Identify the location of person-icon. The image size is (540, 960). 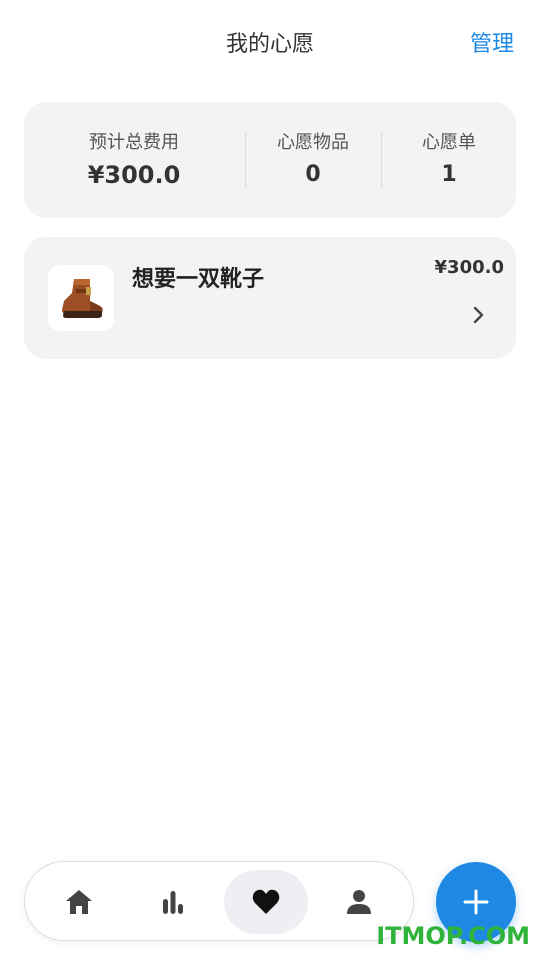
(359, 902).